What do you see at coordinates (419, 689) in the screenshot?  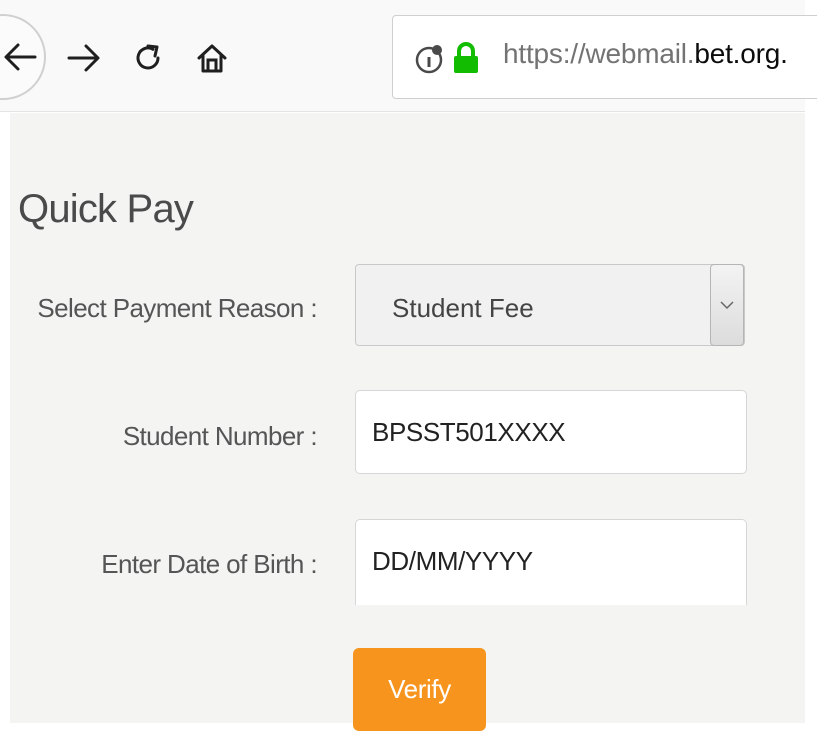 I see `verify-button: Verify` at bounding box center [419, 689].